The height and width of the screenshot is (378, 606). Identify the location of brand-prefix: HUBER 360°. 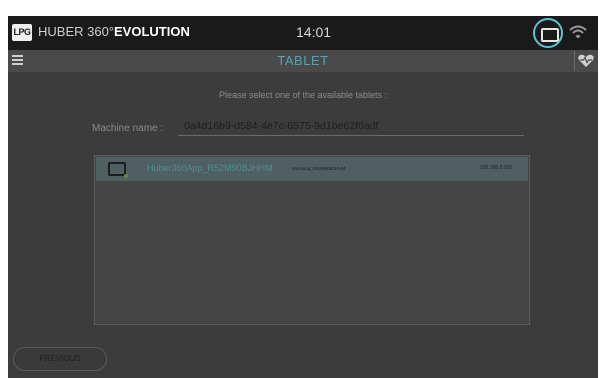
(76, 31).